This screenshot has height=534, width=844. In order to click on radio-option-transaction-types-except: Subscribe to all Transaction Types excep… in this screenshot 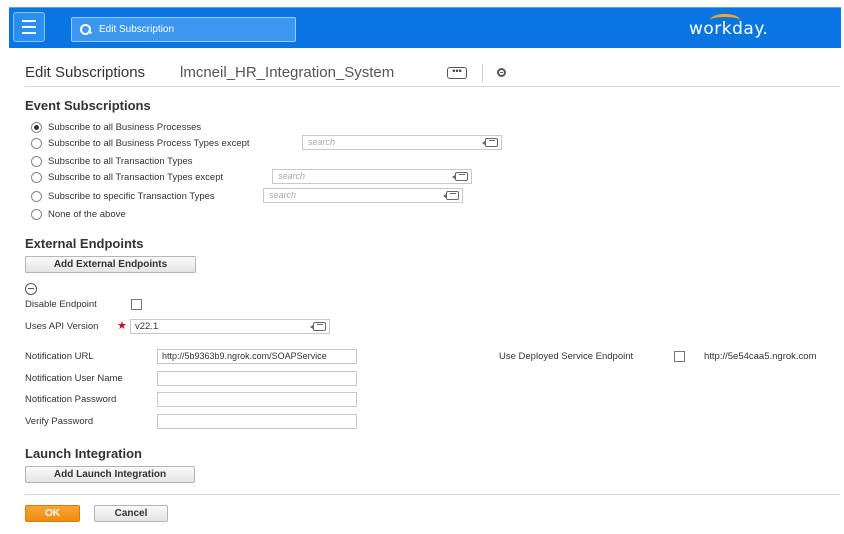, I will do `click(127, 177)`.